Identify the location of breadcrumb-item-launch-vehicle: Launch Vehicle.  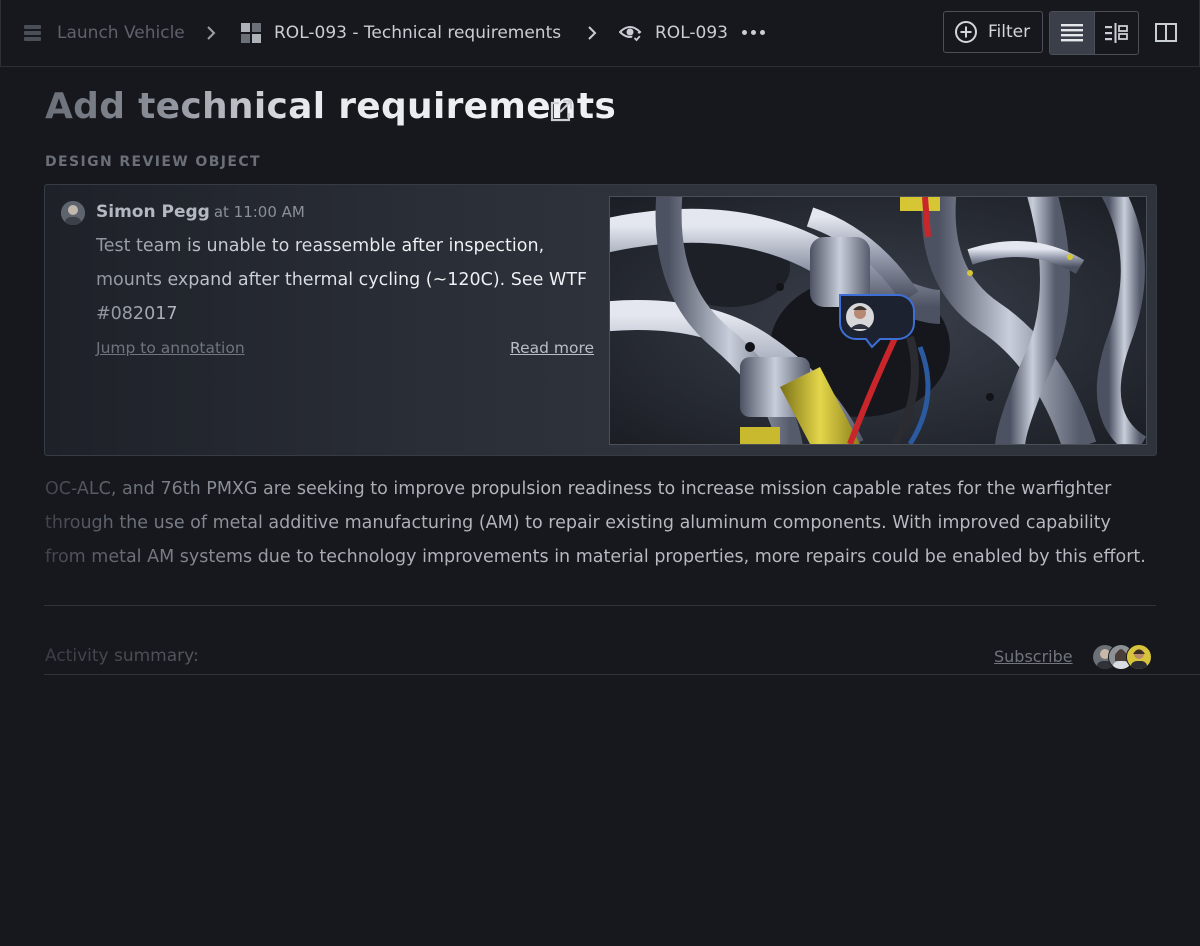
(103, 33).